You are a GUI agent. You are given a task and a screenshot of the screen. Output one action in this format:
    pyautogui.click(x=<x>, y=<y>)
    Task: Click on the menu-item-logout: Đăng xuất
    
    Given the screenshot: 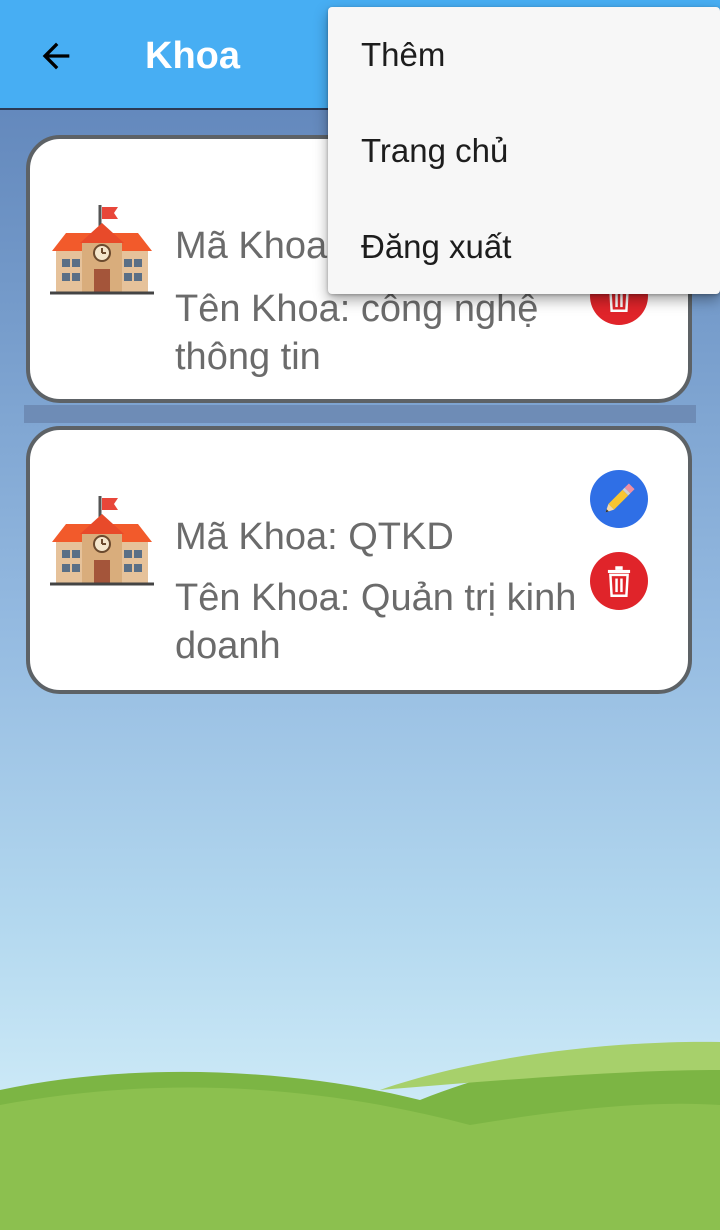 What is the action you would take?
    pyautogui.click(x=524, y=247)
    